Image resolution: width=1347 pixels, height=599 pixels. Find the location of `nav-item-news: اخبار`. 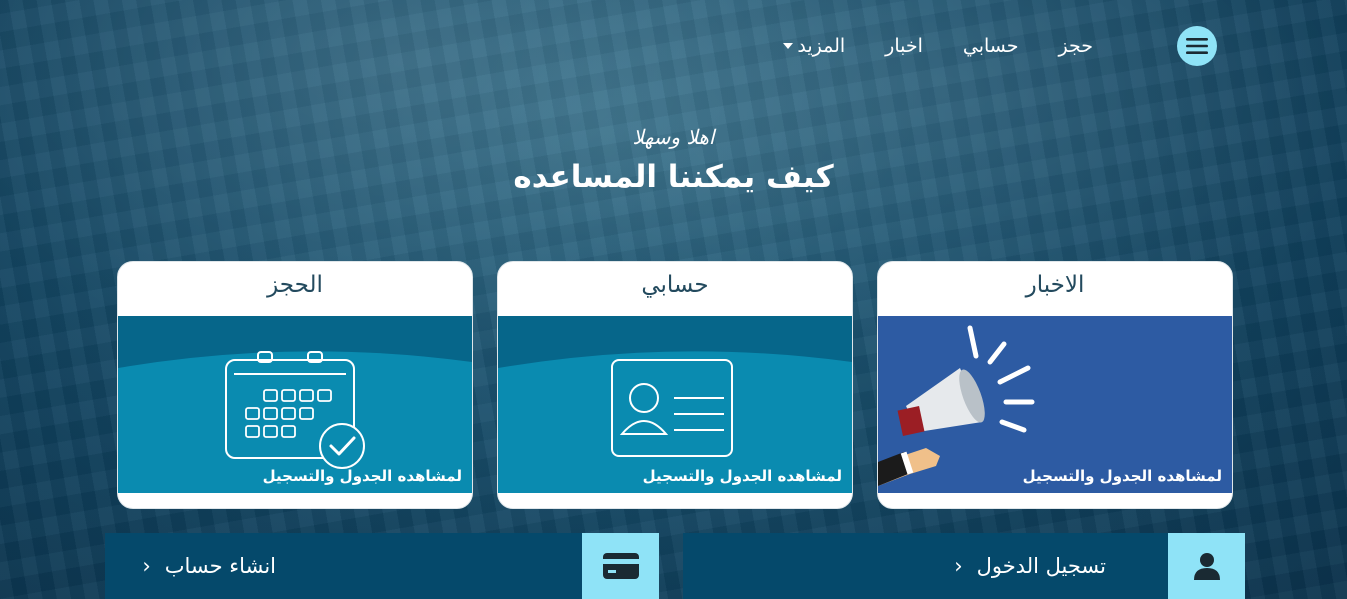

nav-item-news: اخبار is located at coordinates (904, 46).